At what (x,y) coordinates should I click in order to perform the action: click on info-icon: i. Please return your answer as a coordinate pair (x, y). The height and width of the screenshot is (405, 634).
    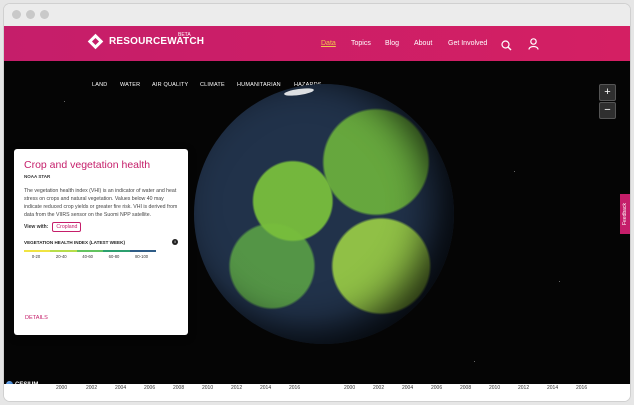
    Looking at the image, I should click on (175, 242).